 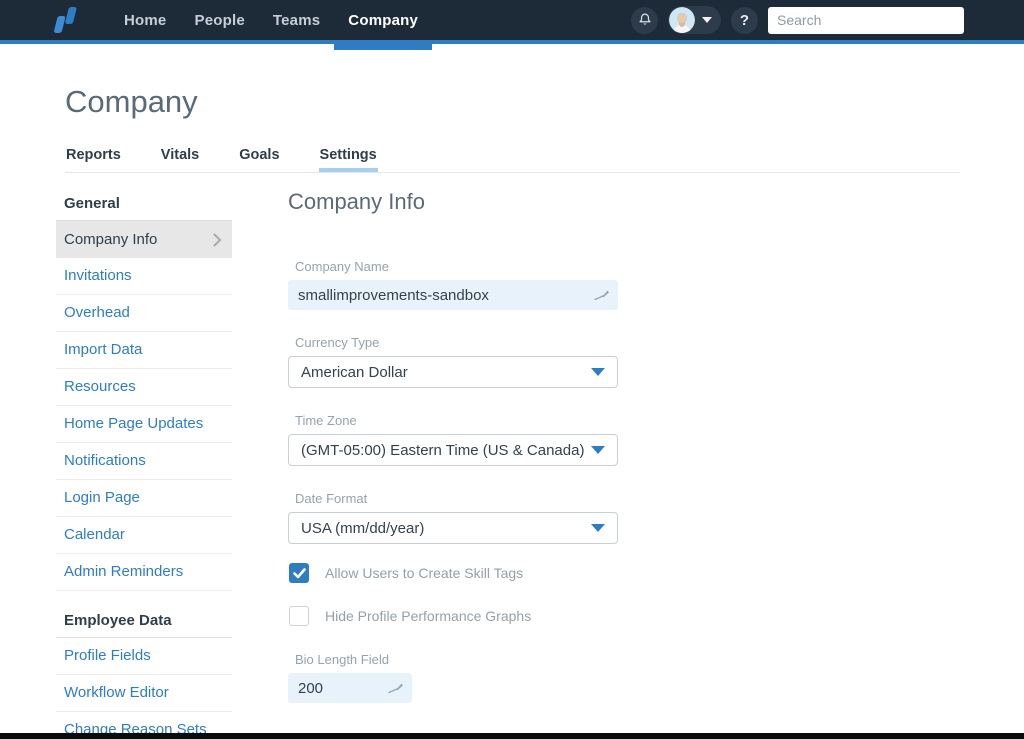 What do you see at coordinates (443, 295) in the screenshot?
I see `company-name-input` at bounding box center [443, 295].